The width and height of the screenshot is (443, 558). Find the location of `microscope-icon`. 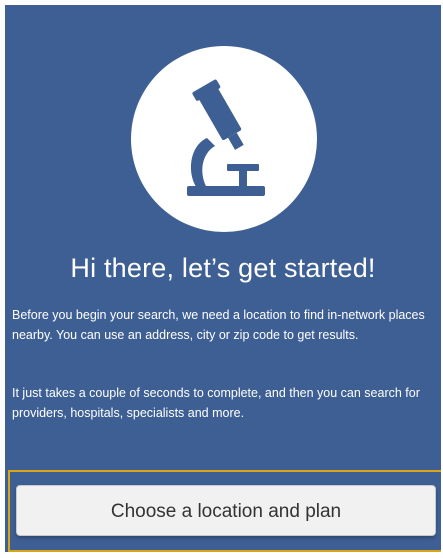

microscope-icon is located at coordinates (226, 137).